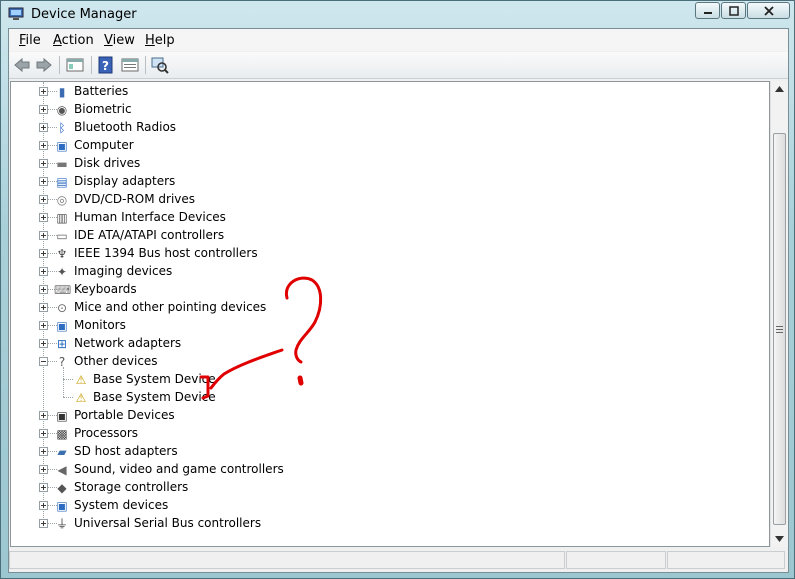  What do you see at coordinates (160, 65) in the screenshot?
I see `scan-hardware-changes-icon` at bounding box center [160, 65].